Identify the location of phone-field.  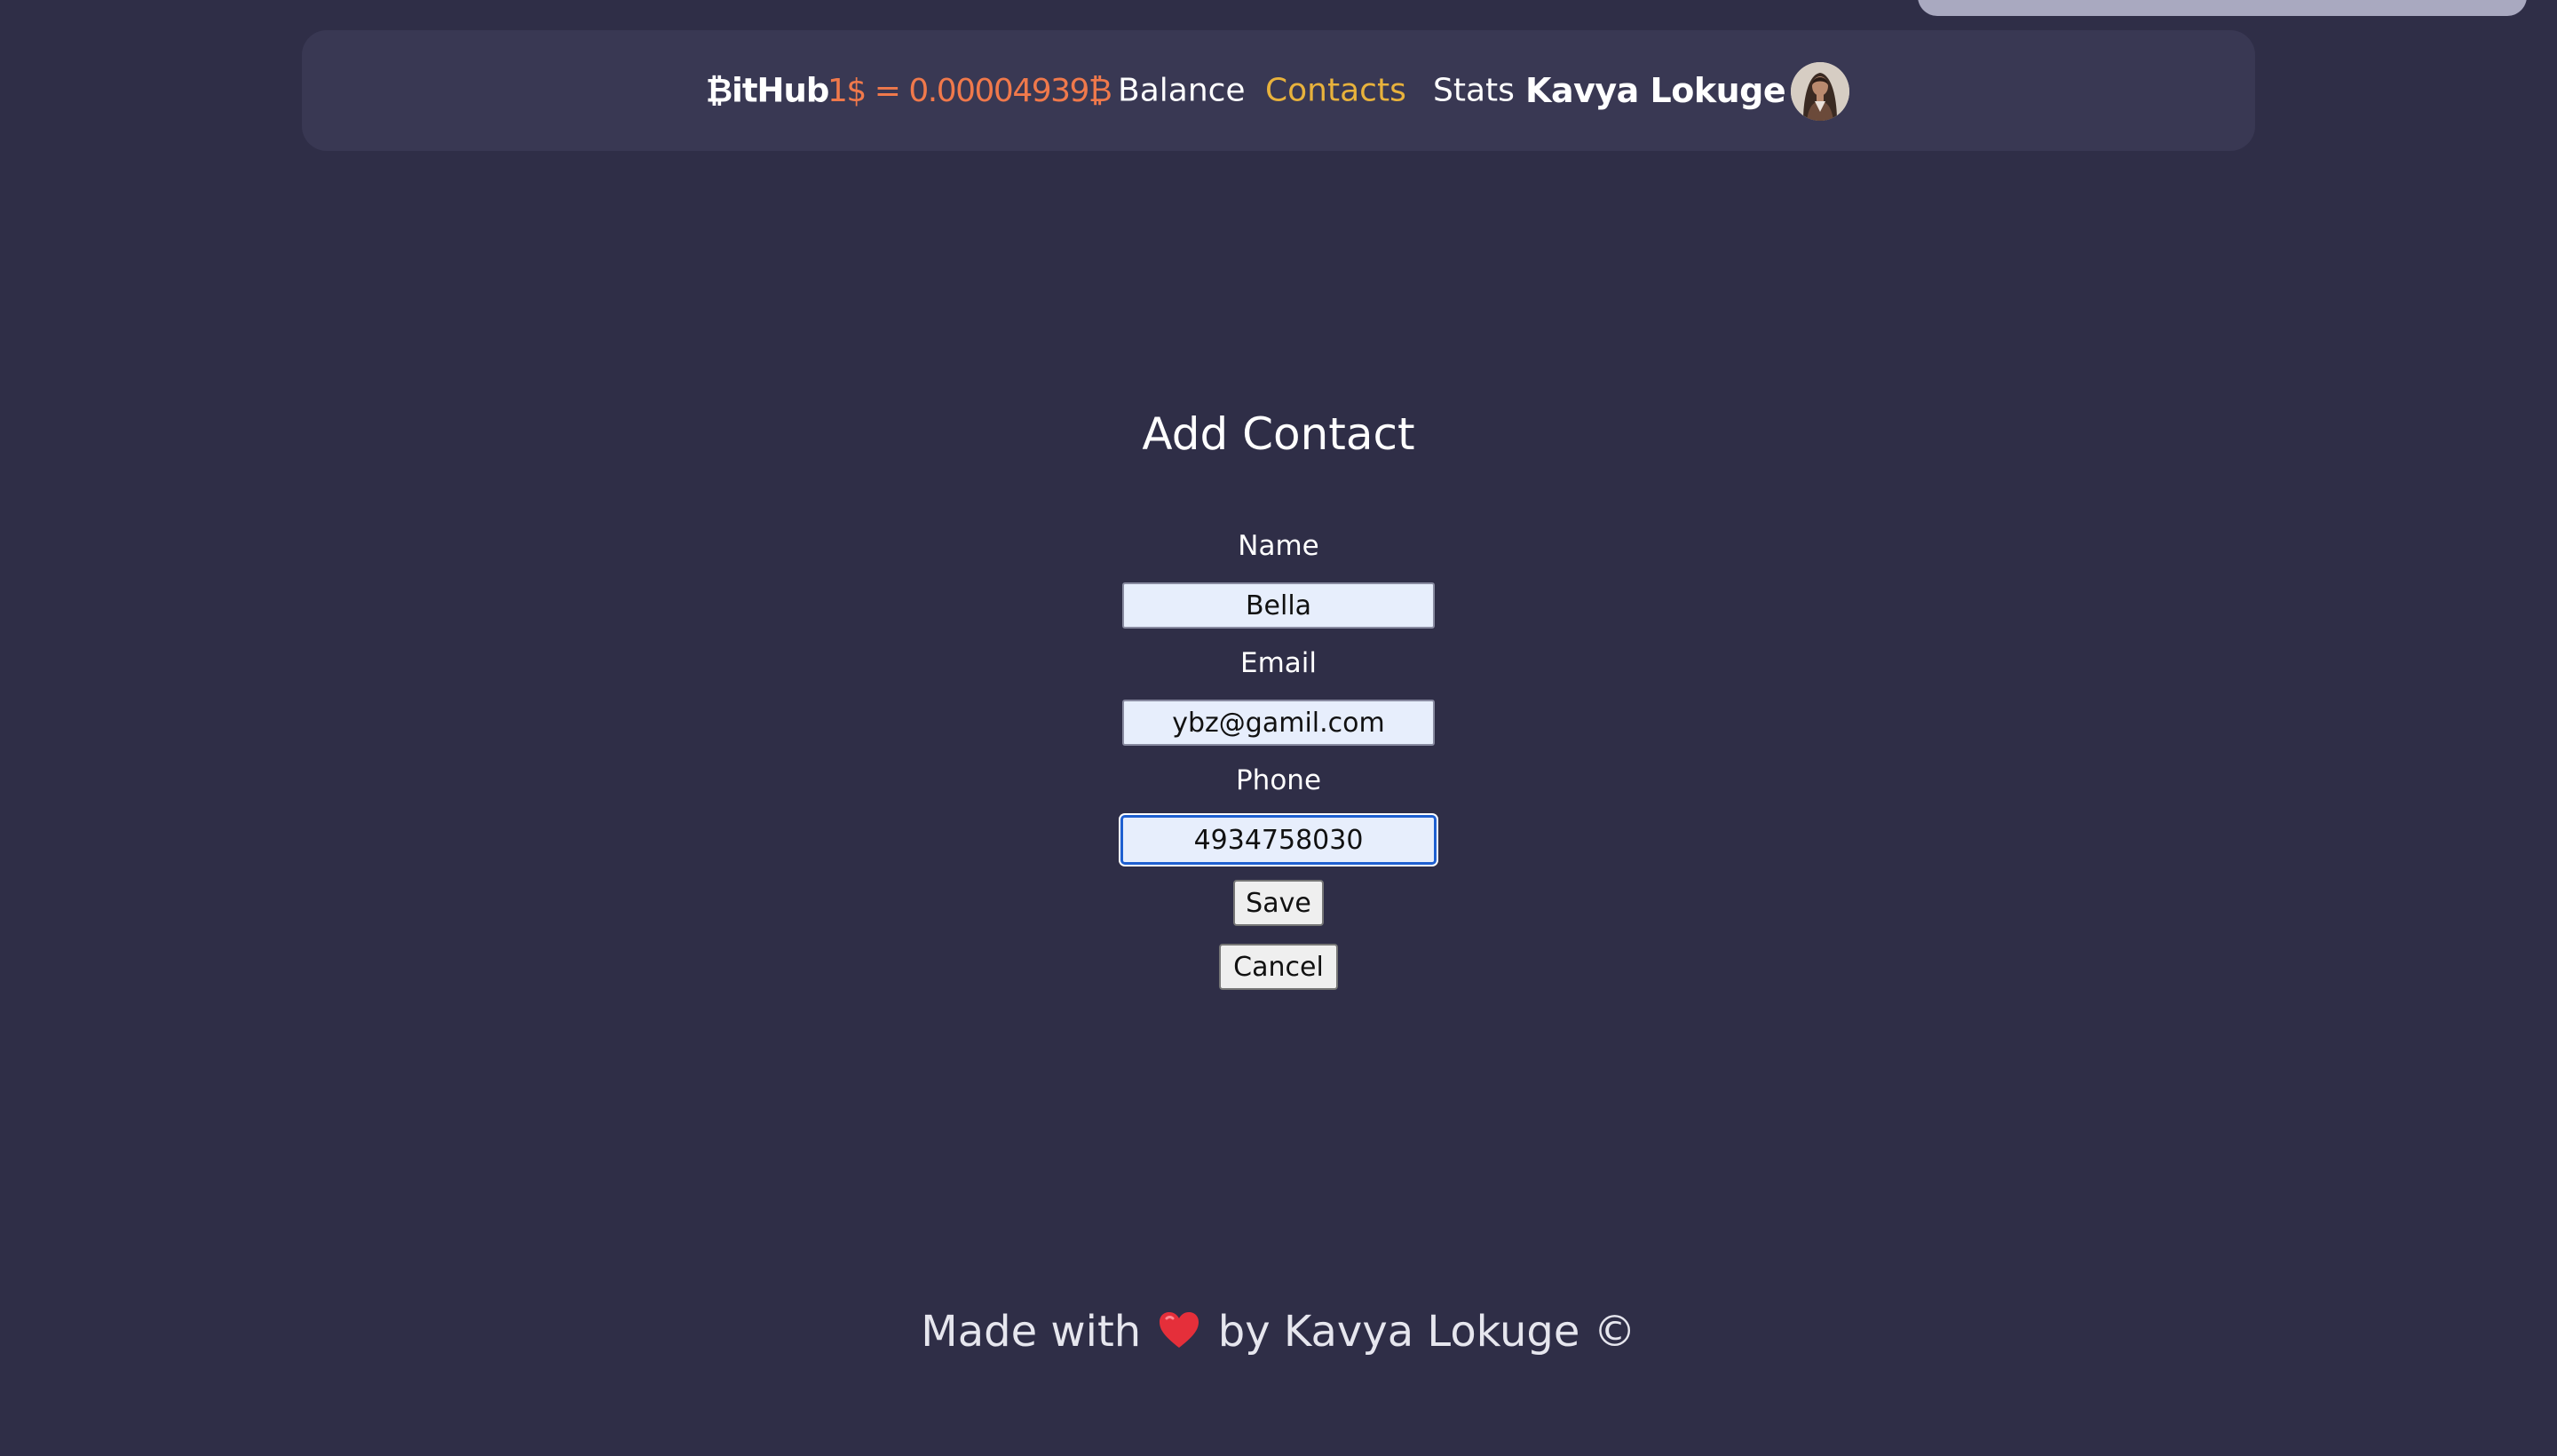
(1278, 840).